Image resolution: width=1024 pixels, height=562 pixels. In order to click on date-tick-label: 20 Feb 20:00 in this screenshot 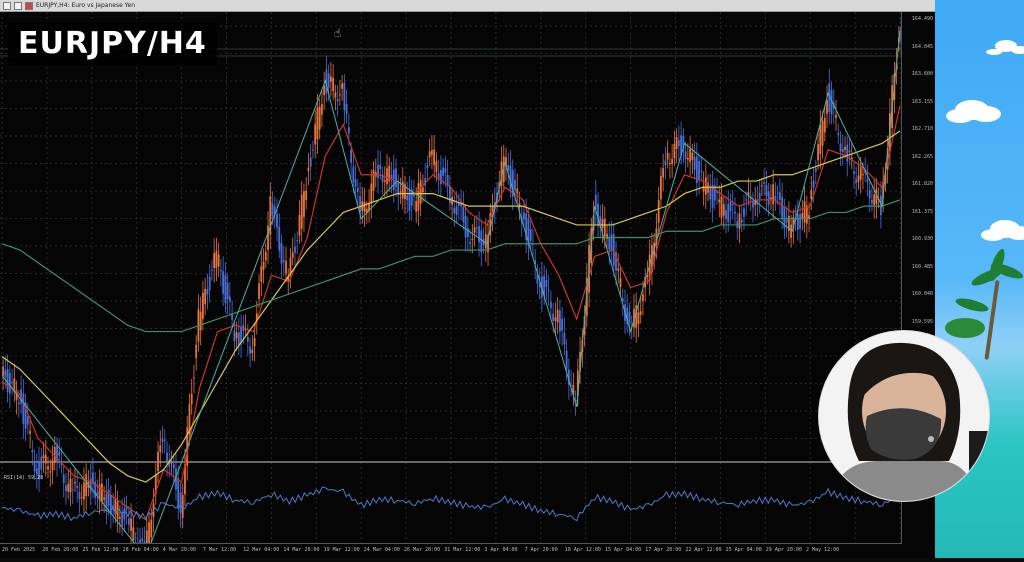, I will do `click(60, 550)`.